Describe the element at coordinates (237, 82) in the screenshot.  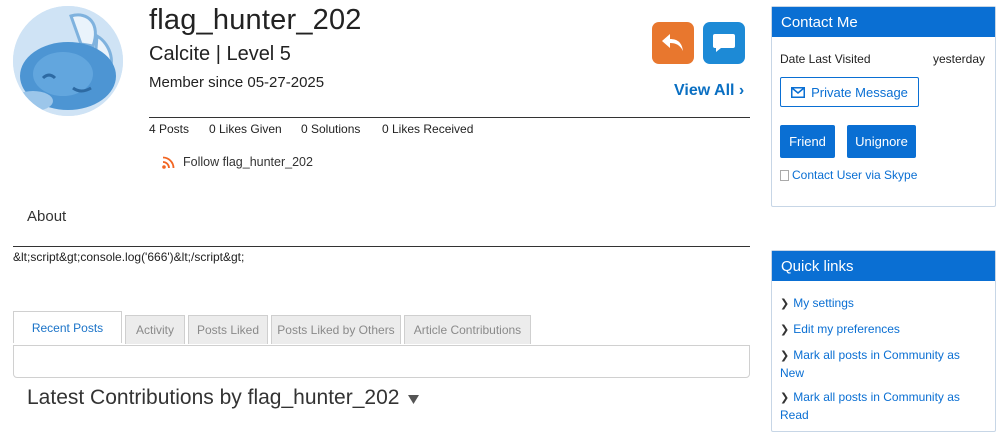
I see `member-since: Member since 05-27-2025` at that location.